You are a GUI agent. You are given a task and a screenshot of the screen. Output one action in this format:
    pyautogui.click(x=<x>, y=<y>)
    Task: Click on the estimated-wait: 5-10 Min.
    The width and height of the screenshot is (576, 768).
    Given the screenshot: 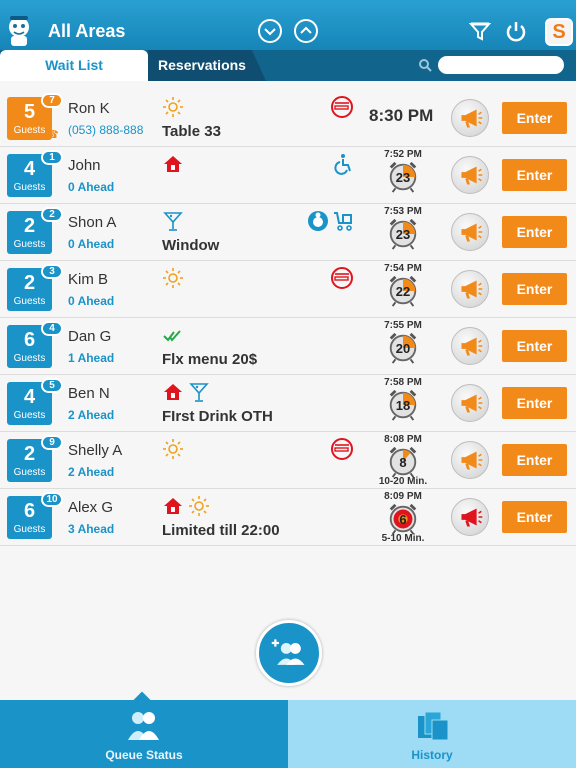 What is the action you would take?
    pyautogui.click(x=403, y=538)
    